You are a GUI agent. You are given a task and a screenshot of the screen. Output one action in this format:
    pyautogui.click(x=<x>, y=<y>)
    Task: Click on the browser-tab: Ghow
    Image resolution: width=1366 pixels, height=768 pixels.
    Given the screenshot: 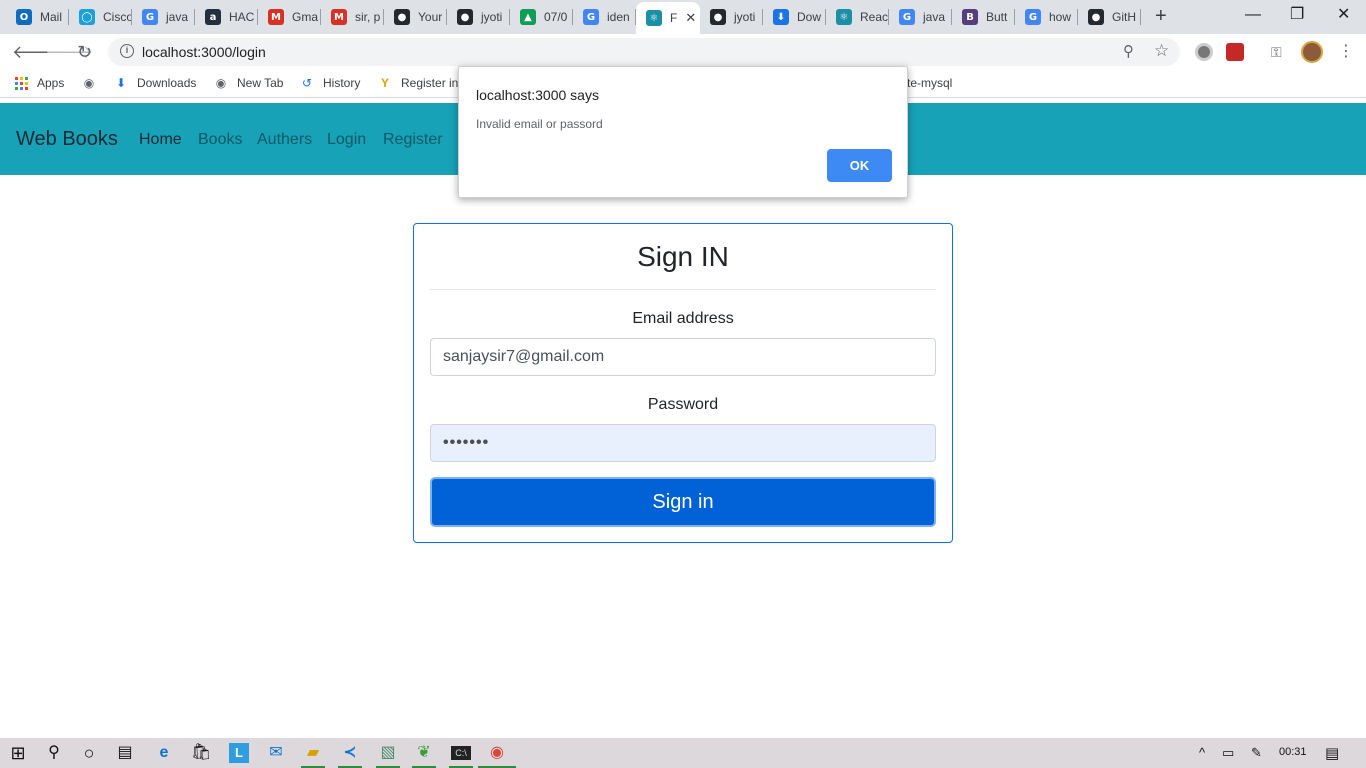 What is the action you would take?
    pyautogui.click(x=1046, y=17)
    